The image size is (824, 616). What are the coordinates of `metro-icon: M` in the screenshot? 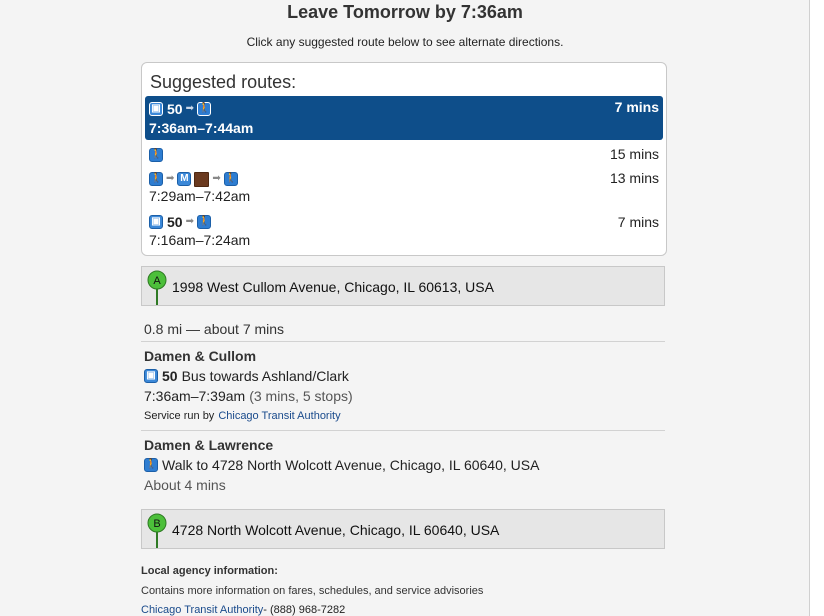 It's located at (184, 179).